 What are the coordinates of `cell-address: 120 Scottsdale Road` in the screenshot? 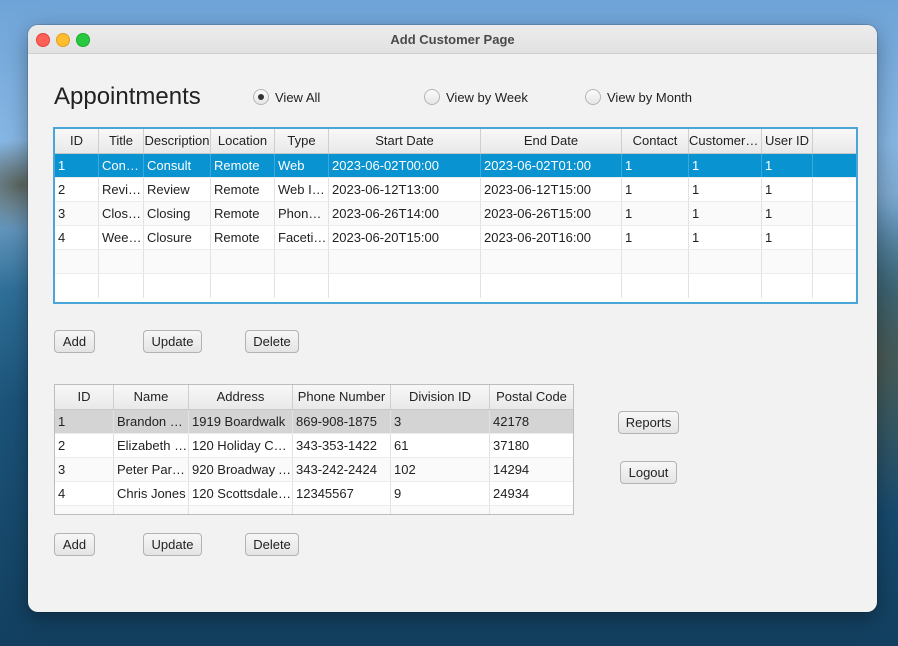 It's located at (241, 493).